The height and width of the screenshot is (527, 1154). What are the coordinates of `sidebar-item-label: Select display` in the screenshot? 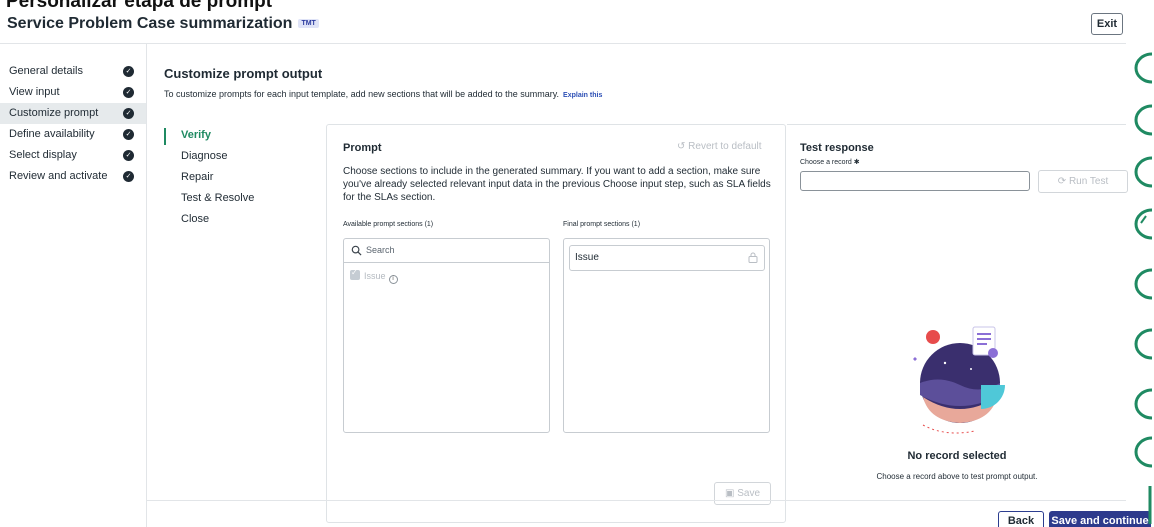 It's located at (43, 155).